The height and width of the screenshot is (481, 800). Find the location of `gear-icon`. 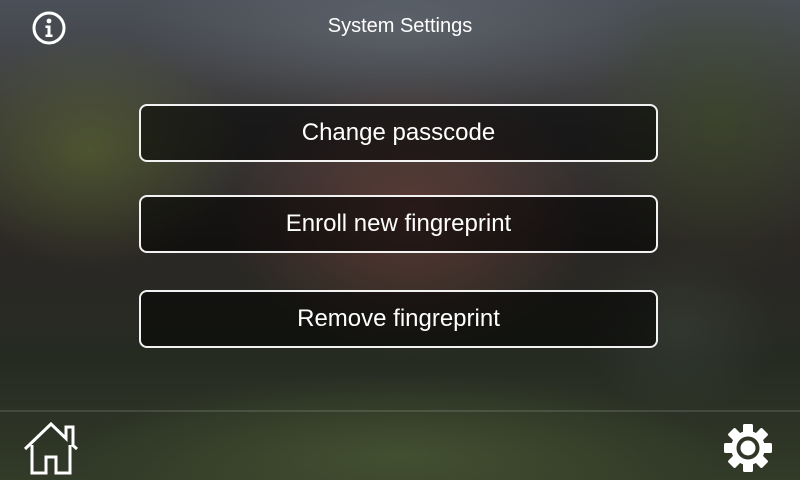

gear-icon is located at coordinates (748, 448).